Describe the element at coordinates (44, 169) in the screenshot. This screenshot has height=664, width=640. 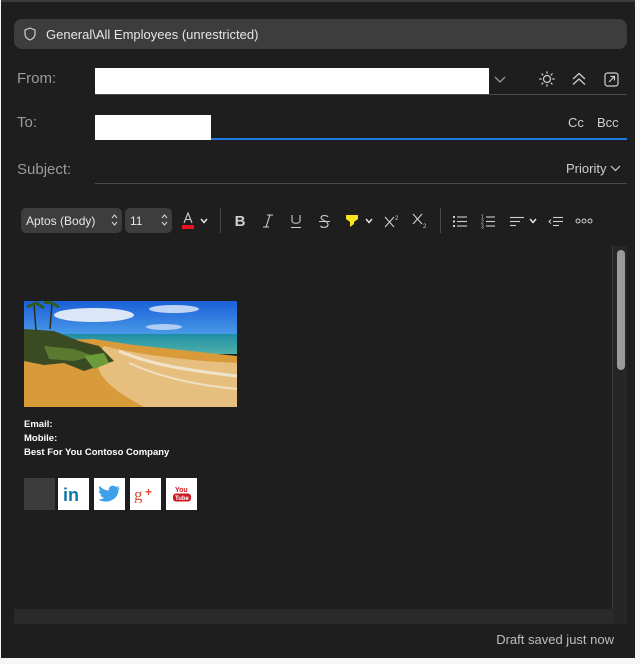
I see `subject-label: Subject:` at that location.